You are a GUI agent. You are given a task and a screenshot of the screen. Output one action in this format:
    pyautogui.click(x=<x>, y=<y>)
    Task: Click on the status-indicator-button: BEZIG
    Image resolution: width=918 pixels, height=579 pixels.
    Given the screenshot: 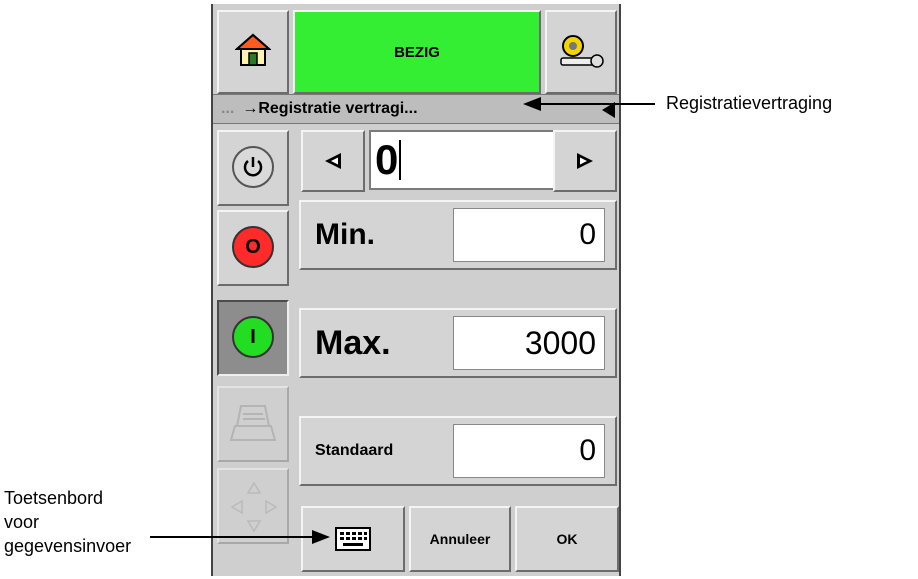 What is the action you would take?
    pyautogui.click(x=417, y=52)
    